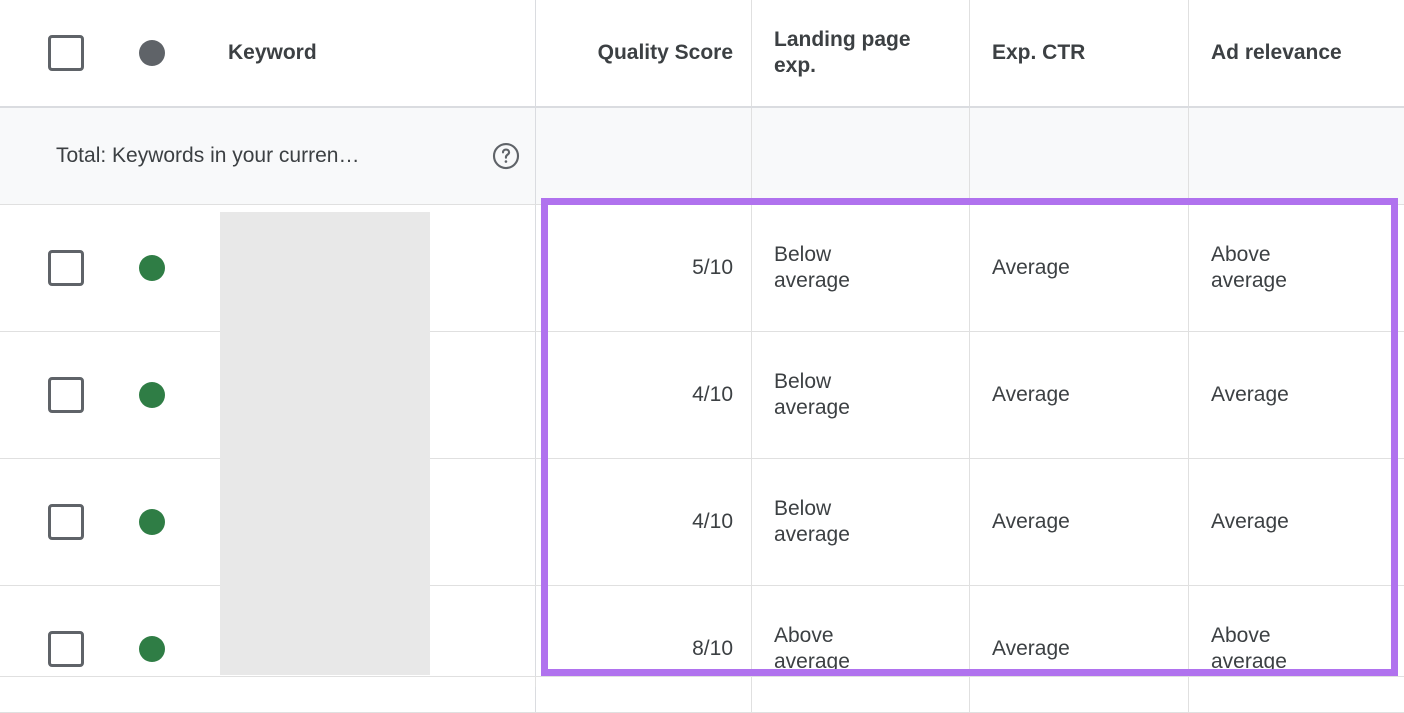 The height and width of the screenshot is (713, 1404). What do you see at coordinates (1296, 156) in the screenshot?
I see `totals-cell-ad-relevance` at bounding box center [1296, 156].